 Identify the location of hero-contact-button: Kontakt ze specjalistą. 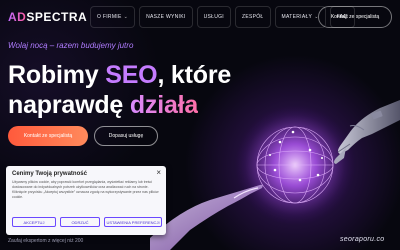
(48, 136).